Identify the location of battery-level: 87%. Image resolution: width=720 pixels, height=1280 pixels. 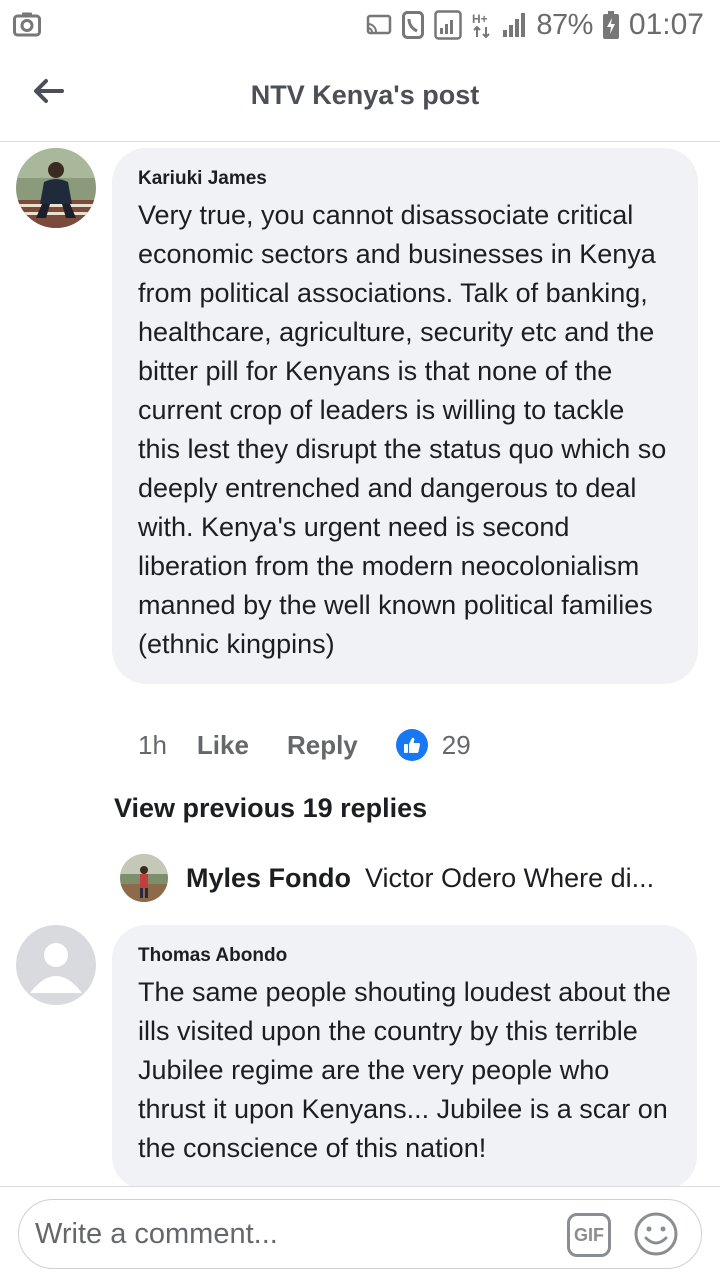
(564, 24).